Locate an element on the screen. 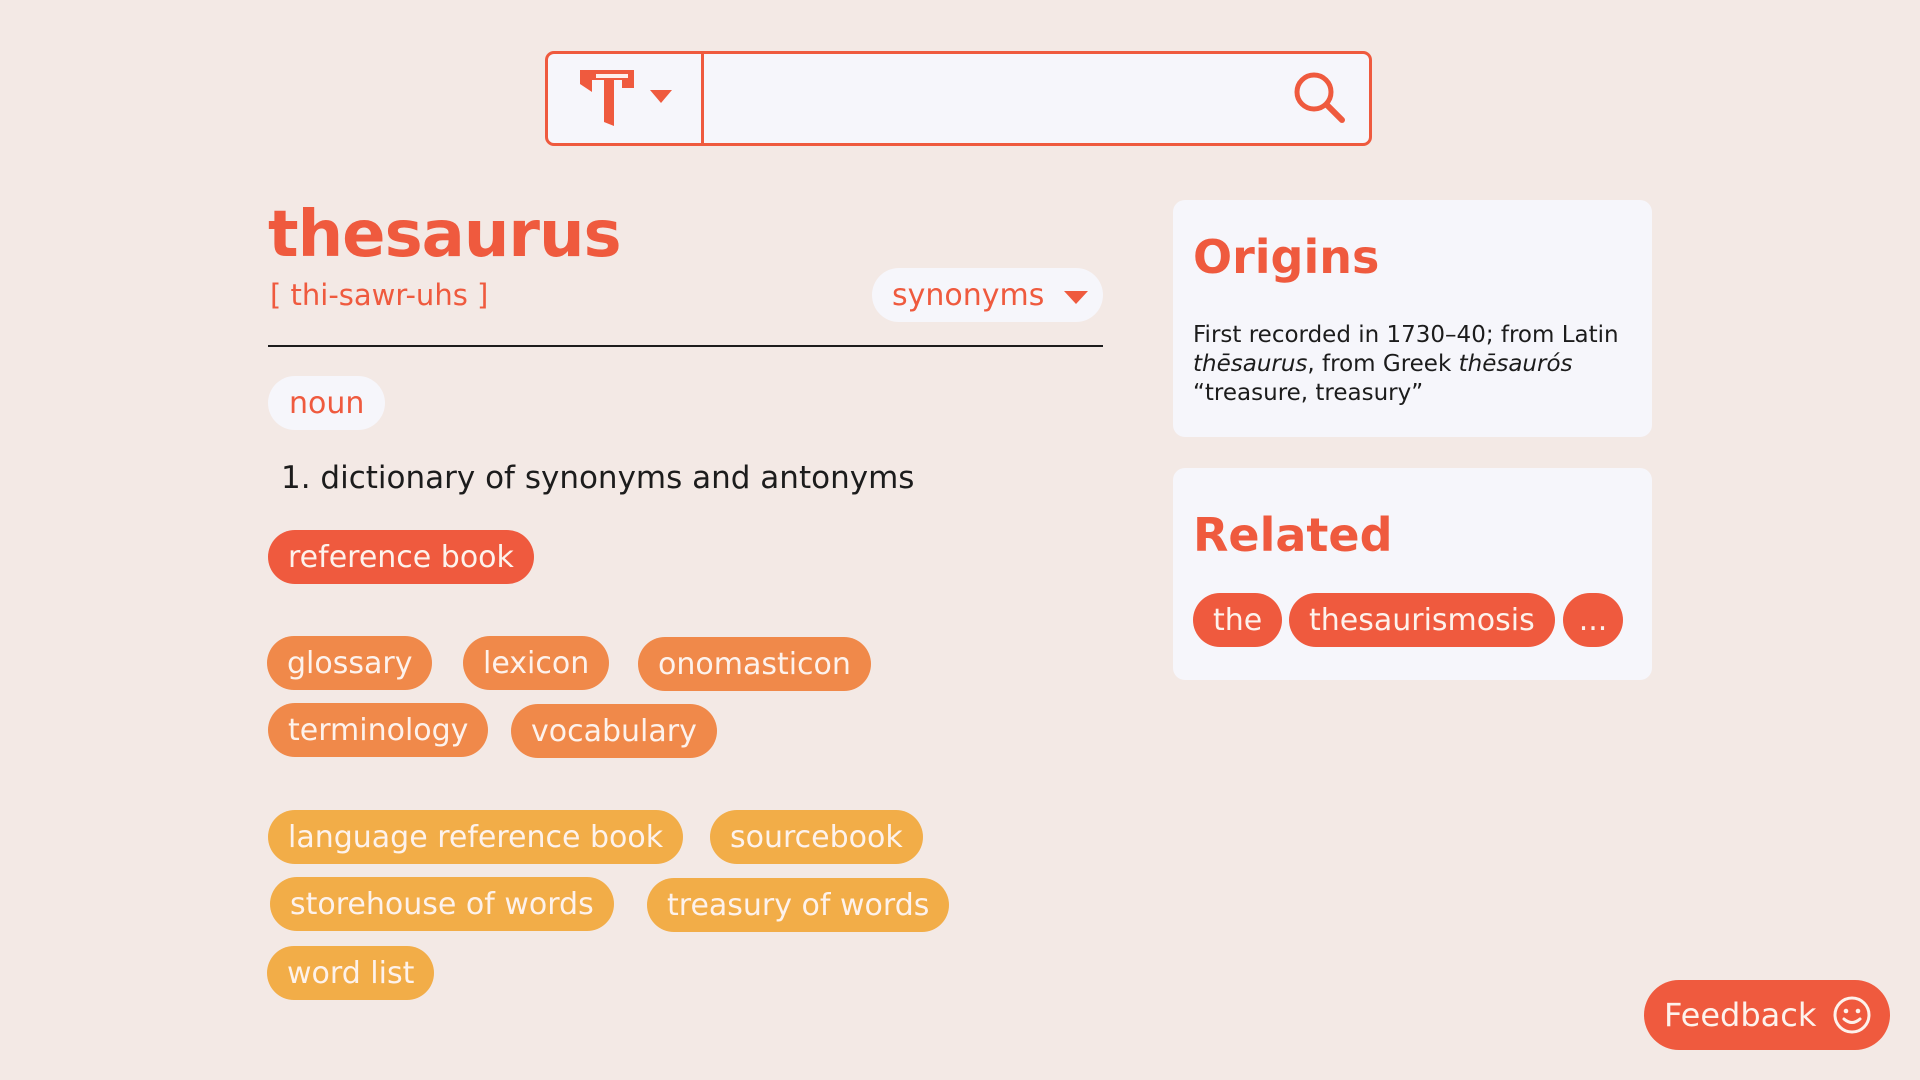 The width and height of the screenshot is (1920, 1080). search-button is located at coordinates (1319, 98).